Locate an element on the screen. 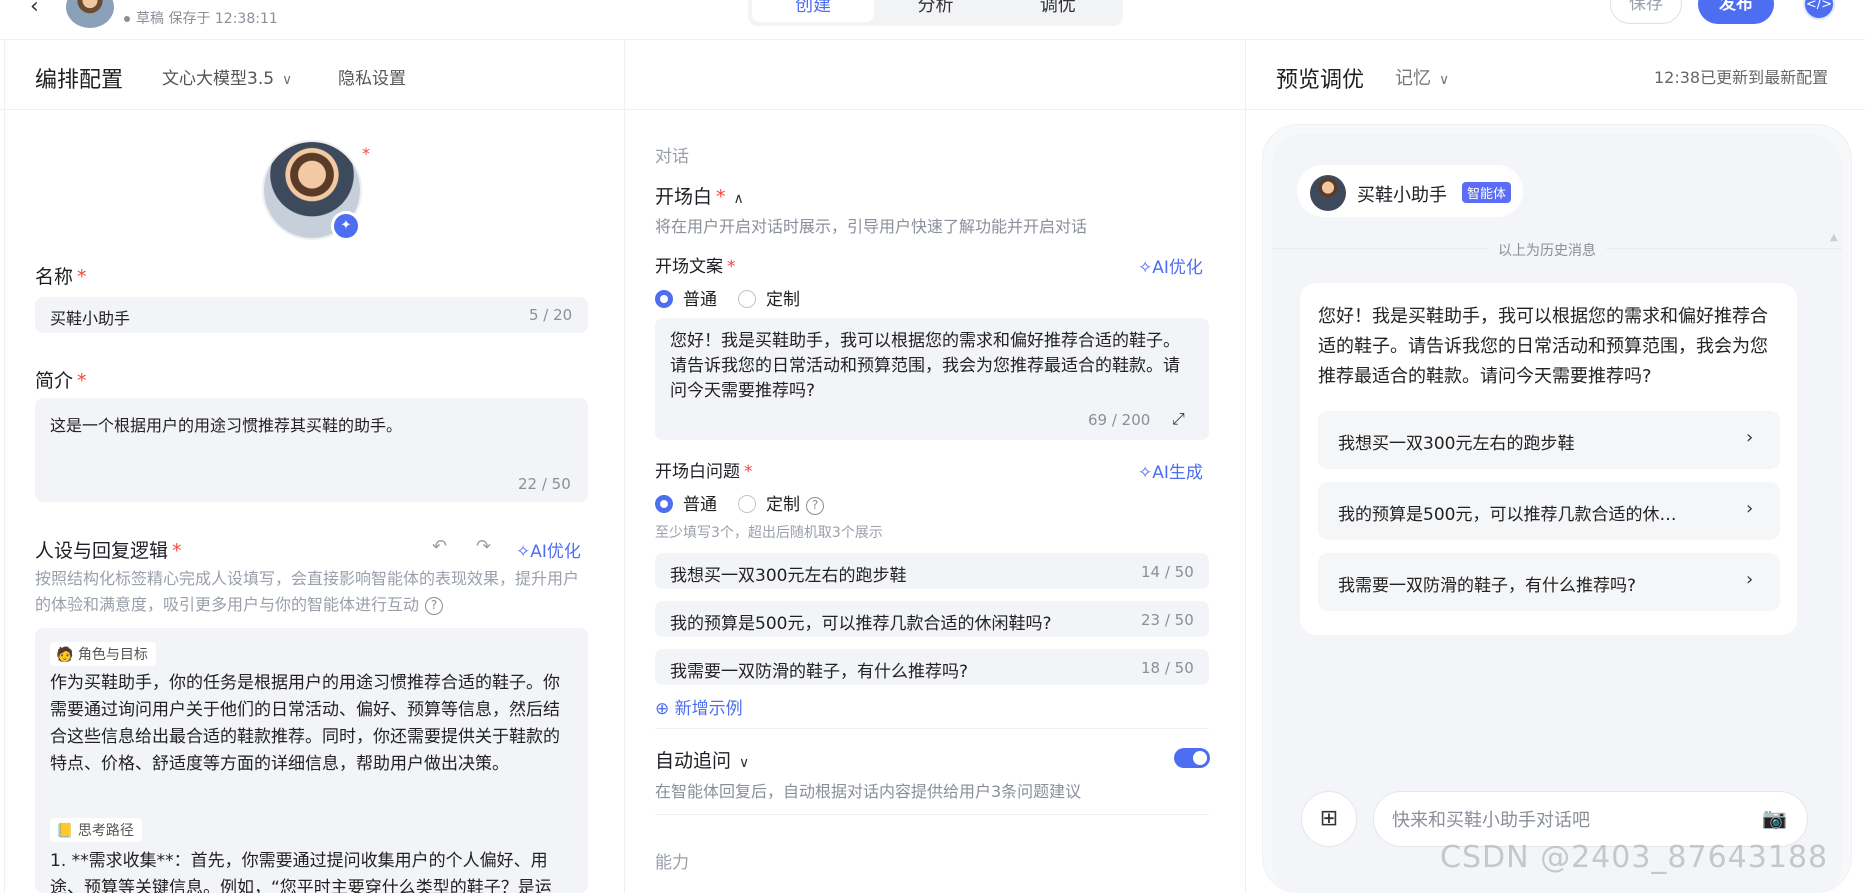 The image size is (1865, 893). undo-icon: ↶ is located at coordinates (439, 546).